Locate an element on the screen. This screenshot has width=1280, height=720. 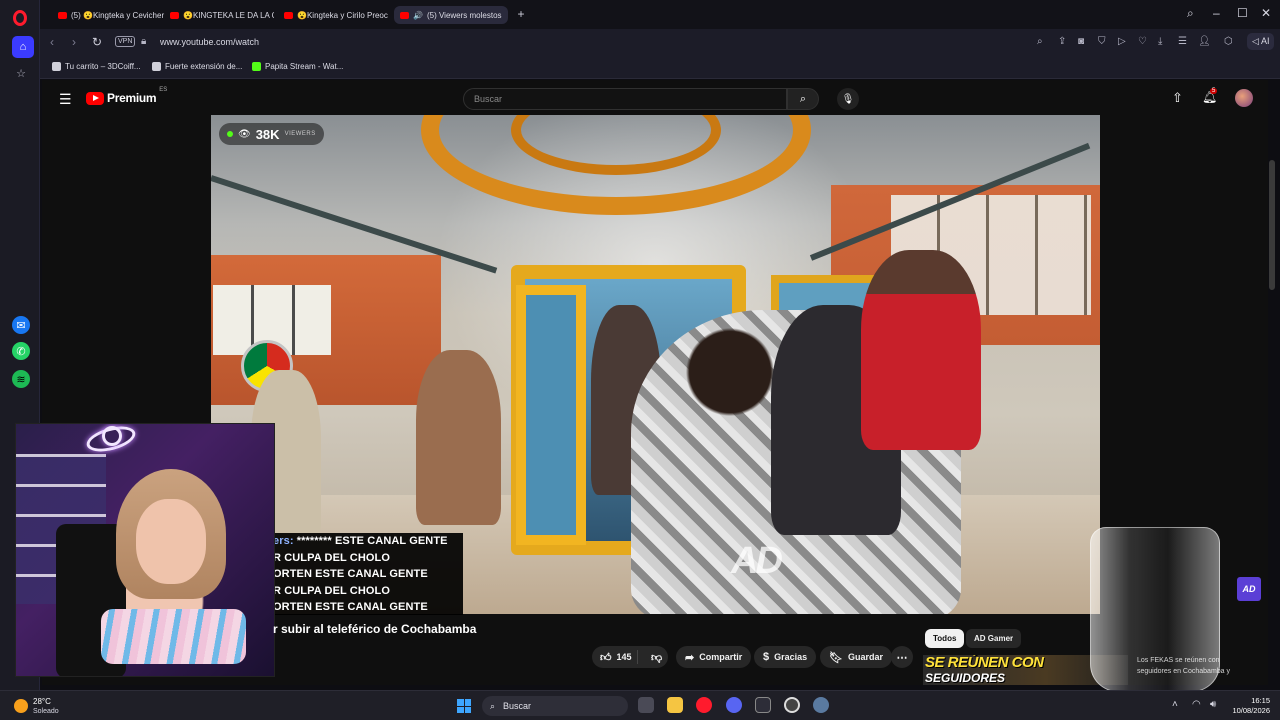
scrollbar is located at coordinates (1272, 225).